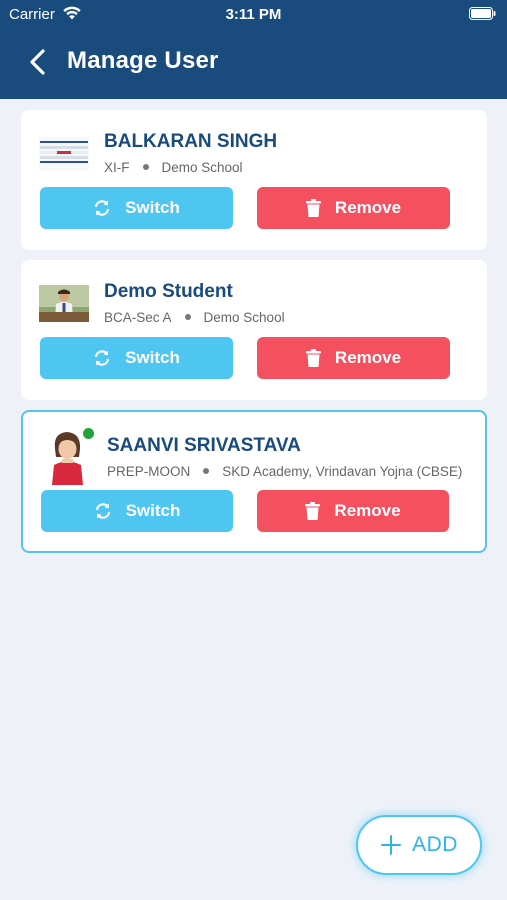 The width and height of the screenshot is (507, 900). I want to click on plus-icon, so click(391, 845).